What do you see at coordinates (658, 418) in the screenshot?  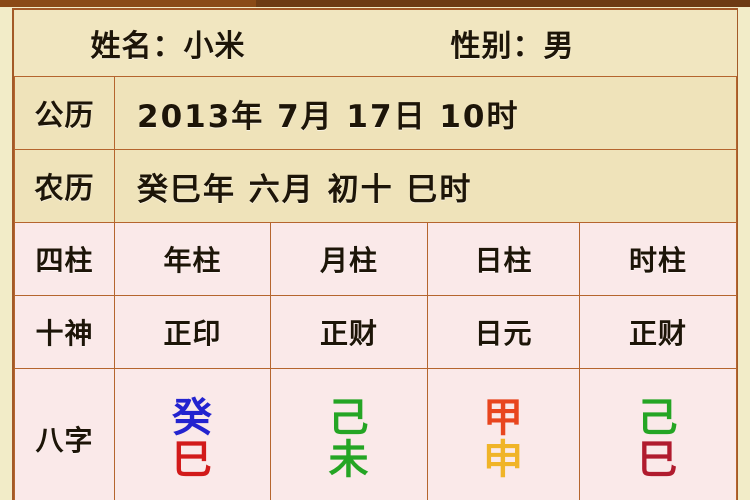 I see `bazi-hour-stem: 己` at bounding box center [658, 418].